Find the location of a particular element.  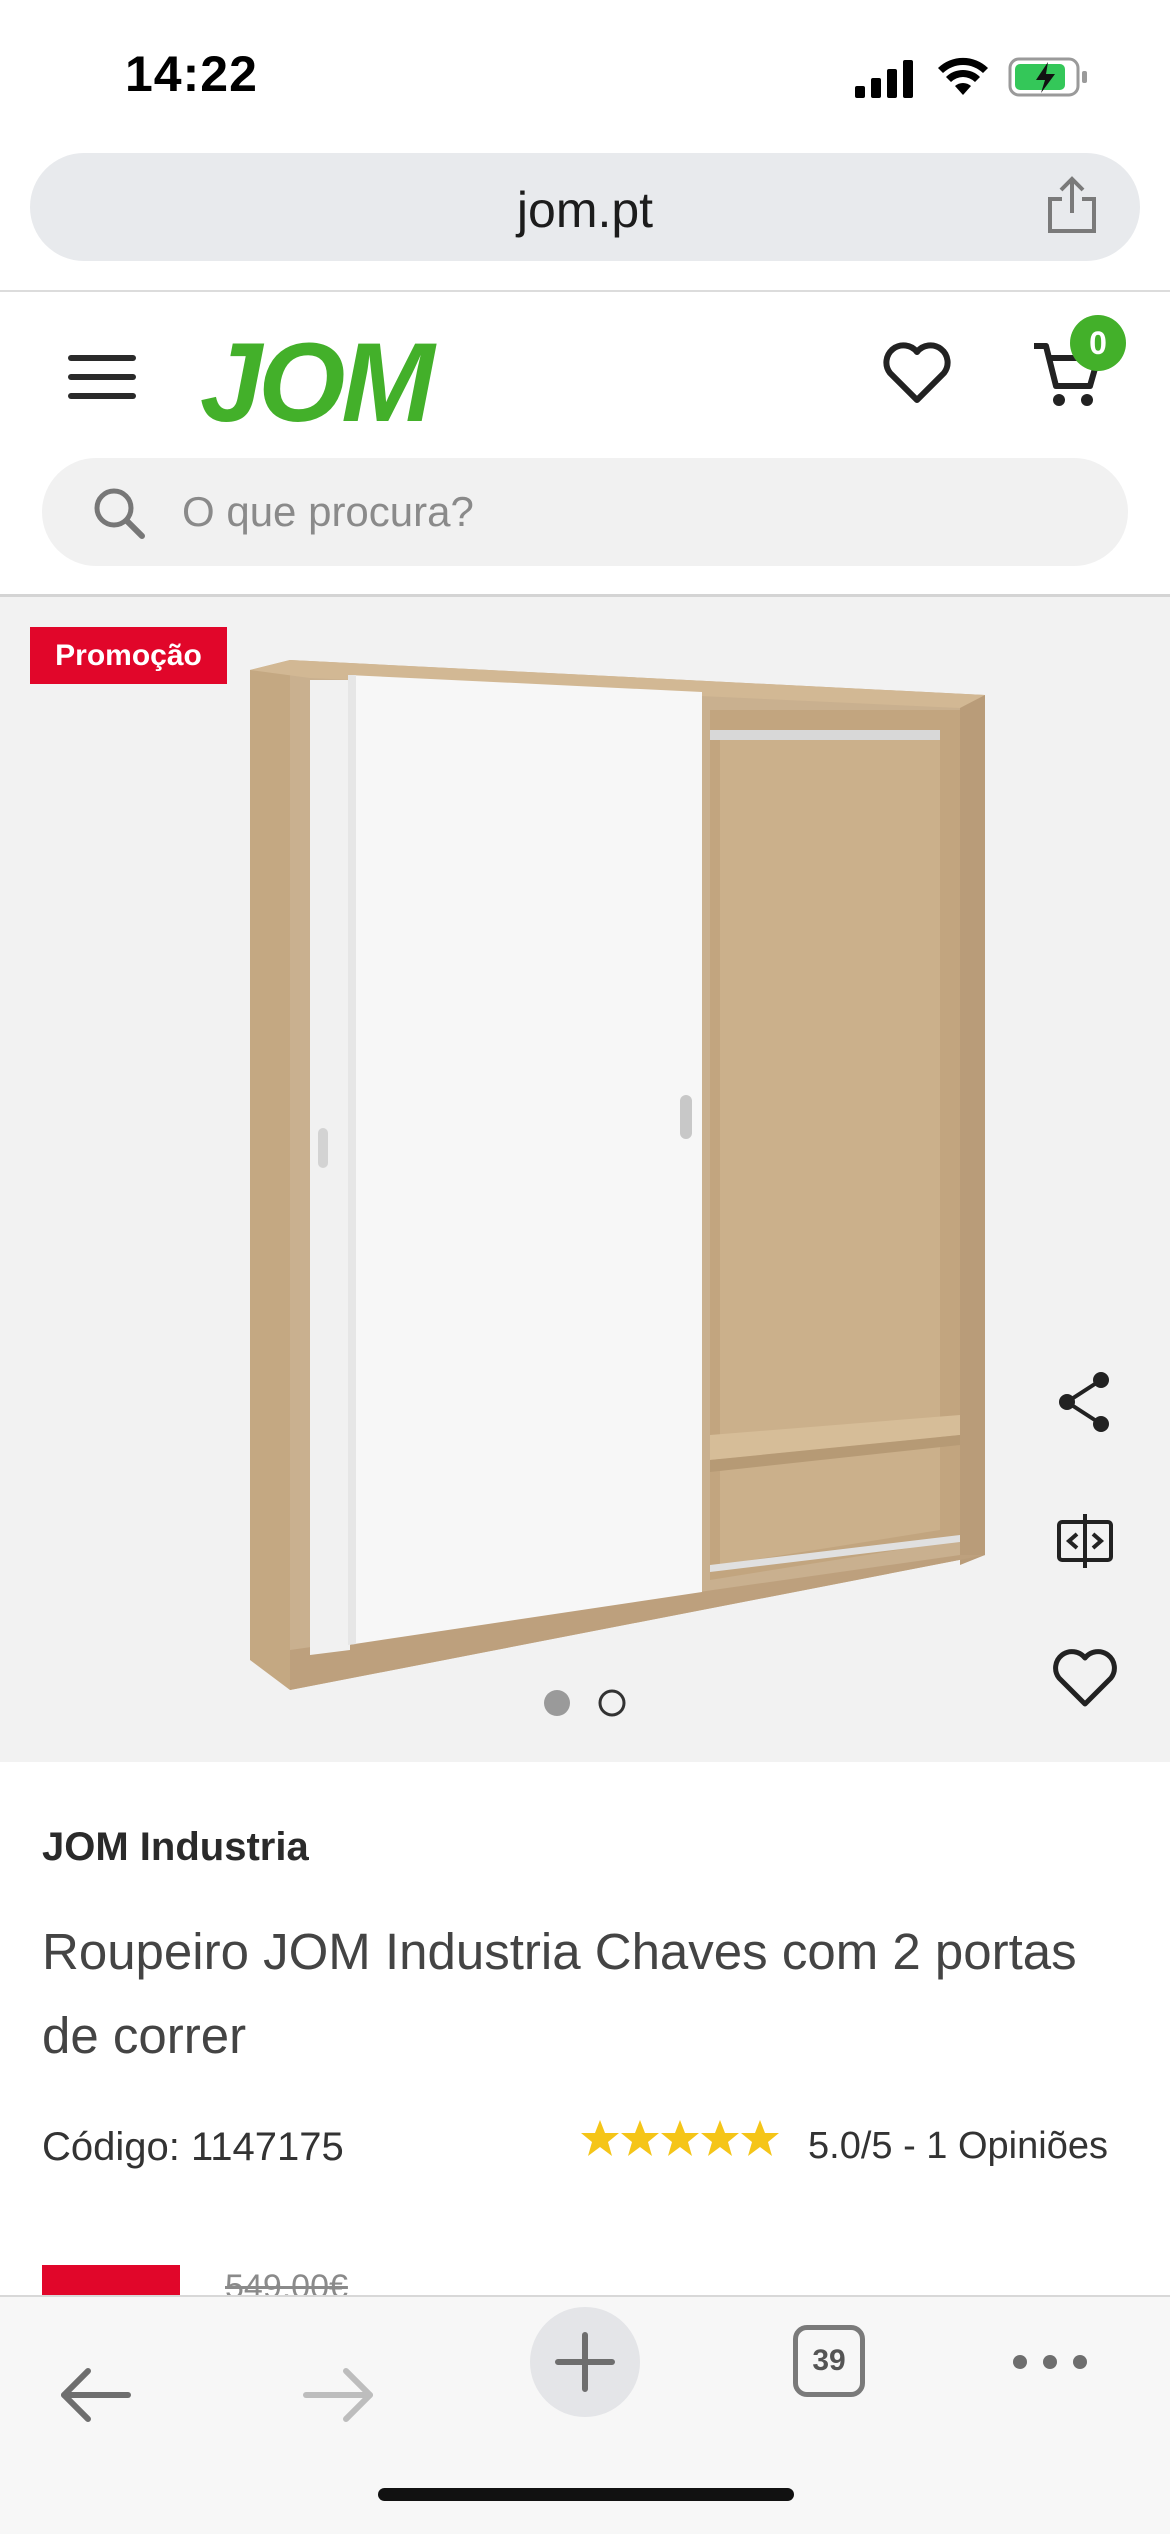

wifi-icon is located at coordinates (963, 76).